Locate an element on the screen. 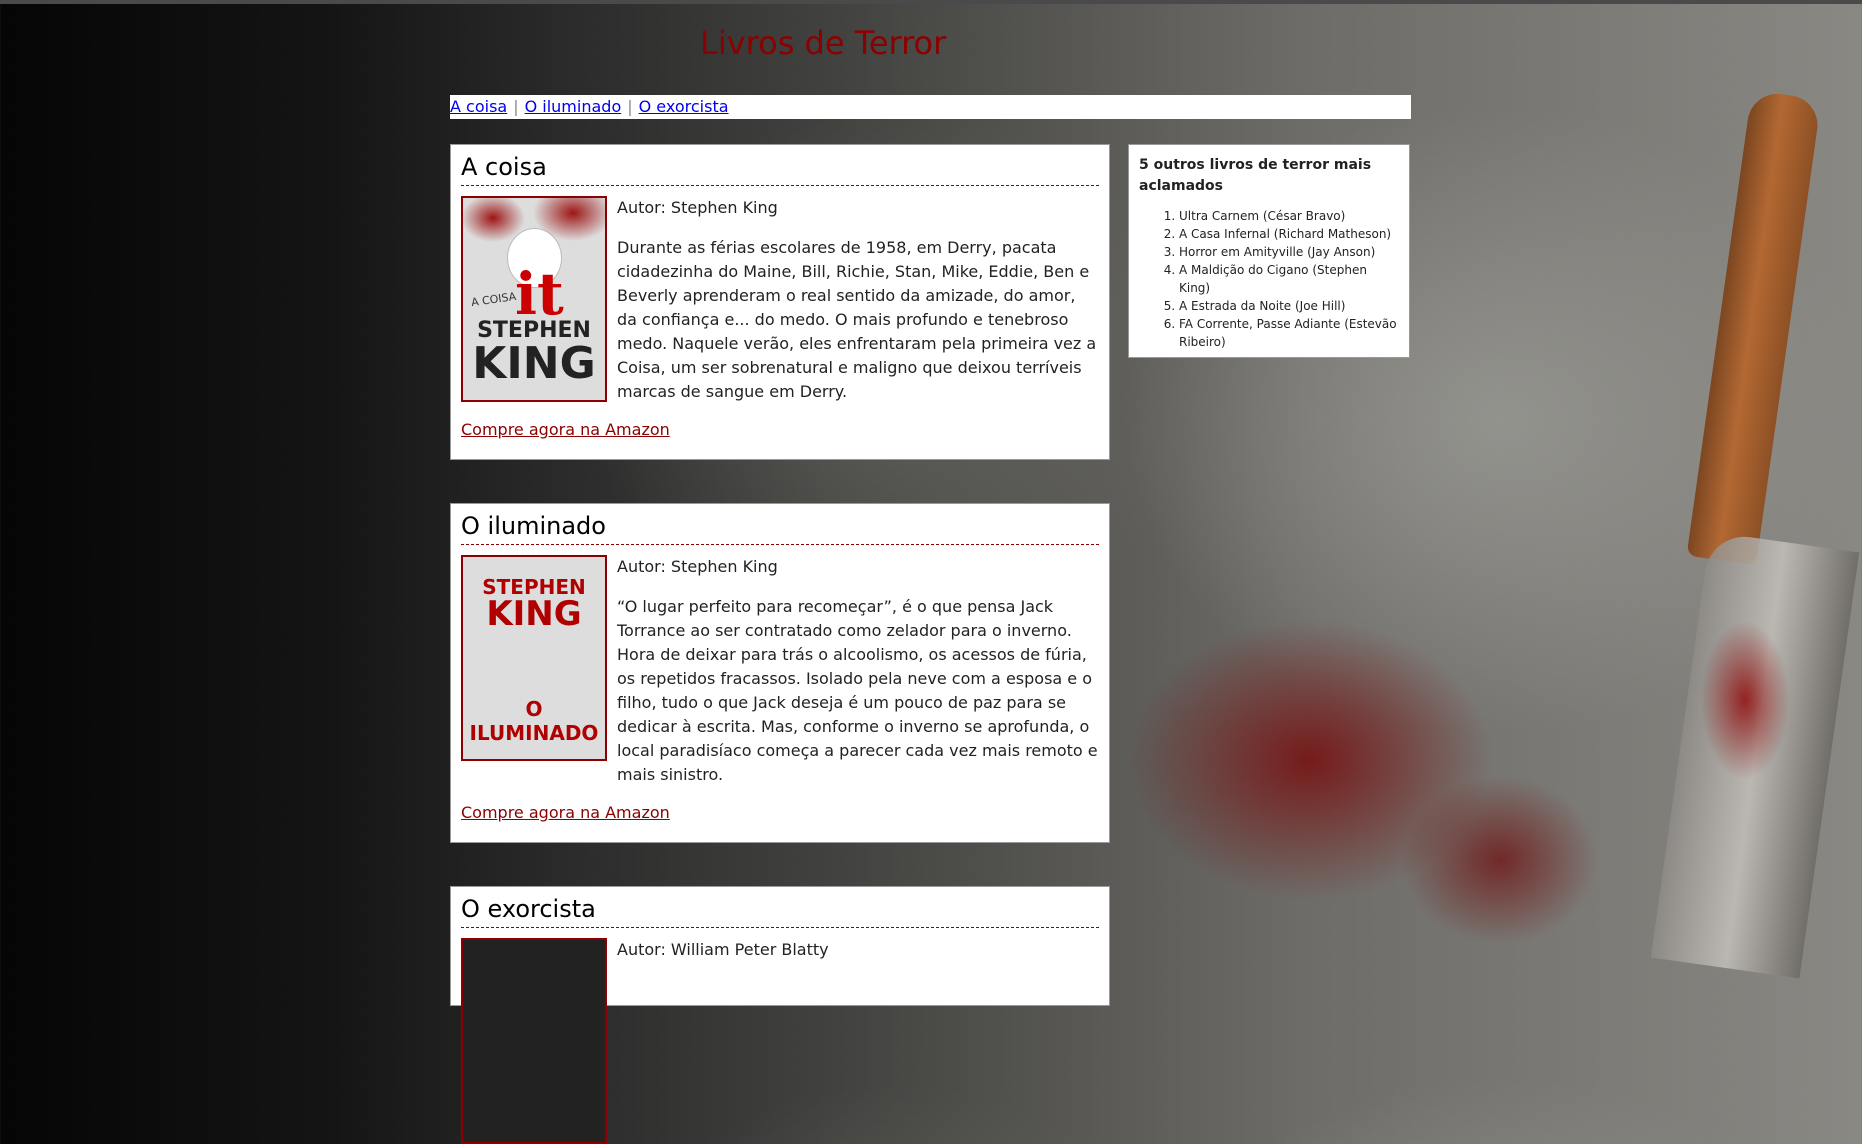 This screenshot has width=1862, height=1144. article-title: O exorcista is located at coordinates (780, 911).